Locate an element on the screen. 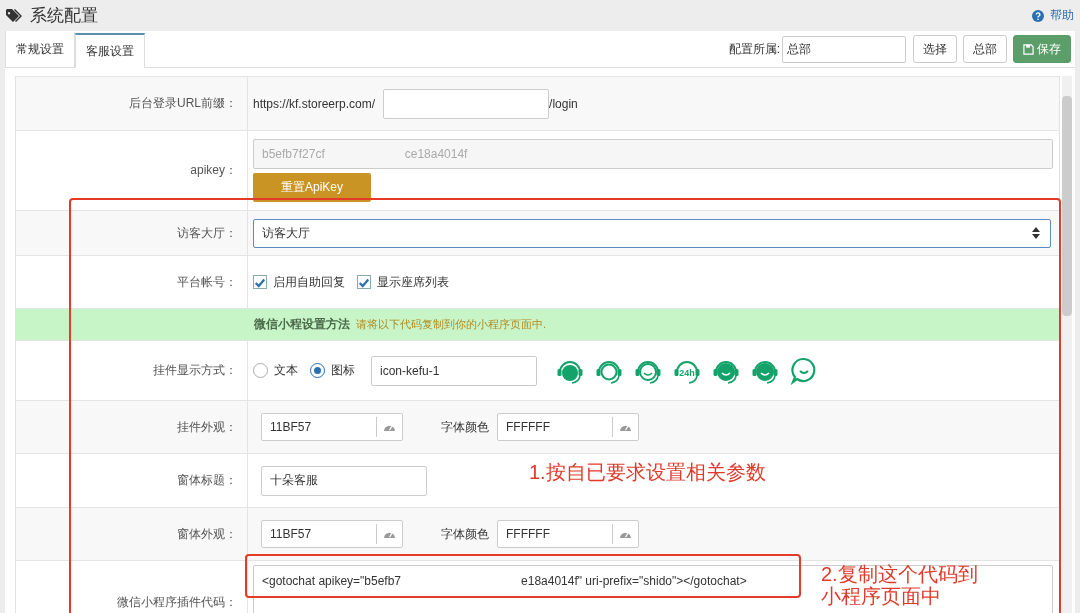 Image resolution: width=1080 pixels, height=613 pixels. checkbox-label: 显示座席列表 is located at coordinates (413, 282).